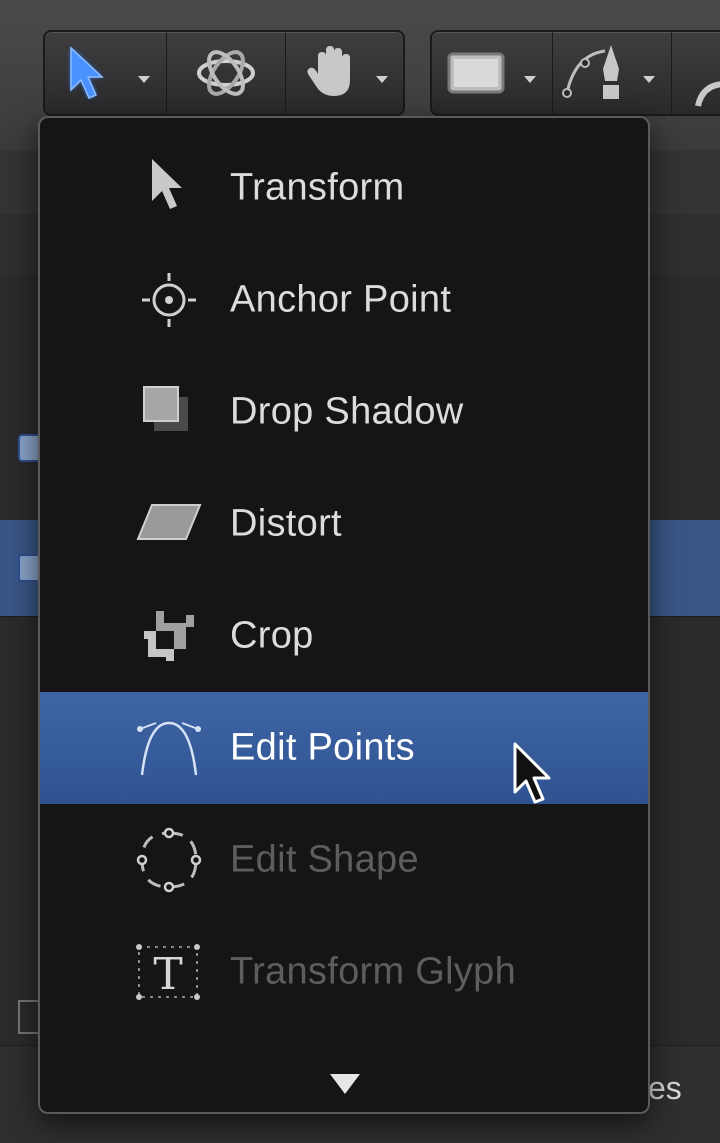 The image size is (720, 1143). I want to click on scroll-down-arrow-icon, so click(345, 1084).